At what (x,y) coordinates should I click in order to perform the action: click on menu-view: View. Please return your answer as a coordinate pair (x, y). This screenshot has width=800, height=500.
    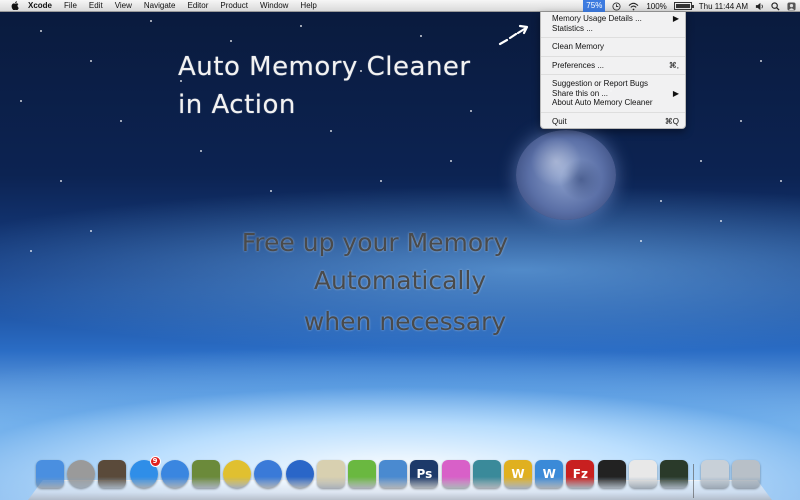
    Looking at the image, I should click on (123, 6).